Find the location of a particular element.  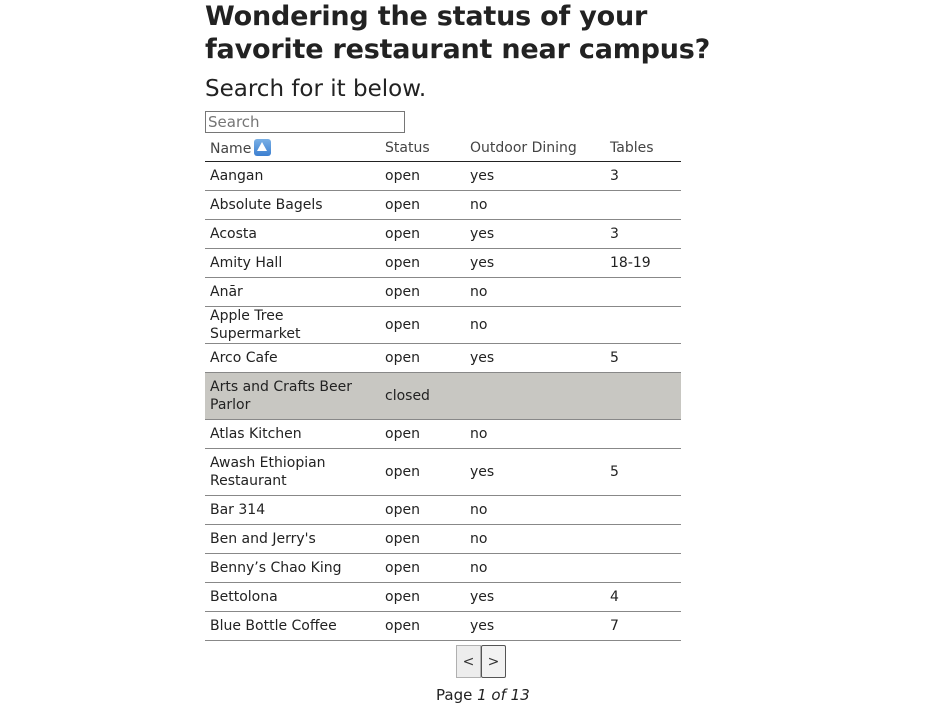

cell-name: Acosta is located at coordinates (292, 234).